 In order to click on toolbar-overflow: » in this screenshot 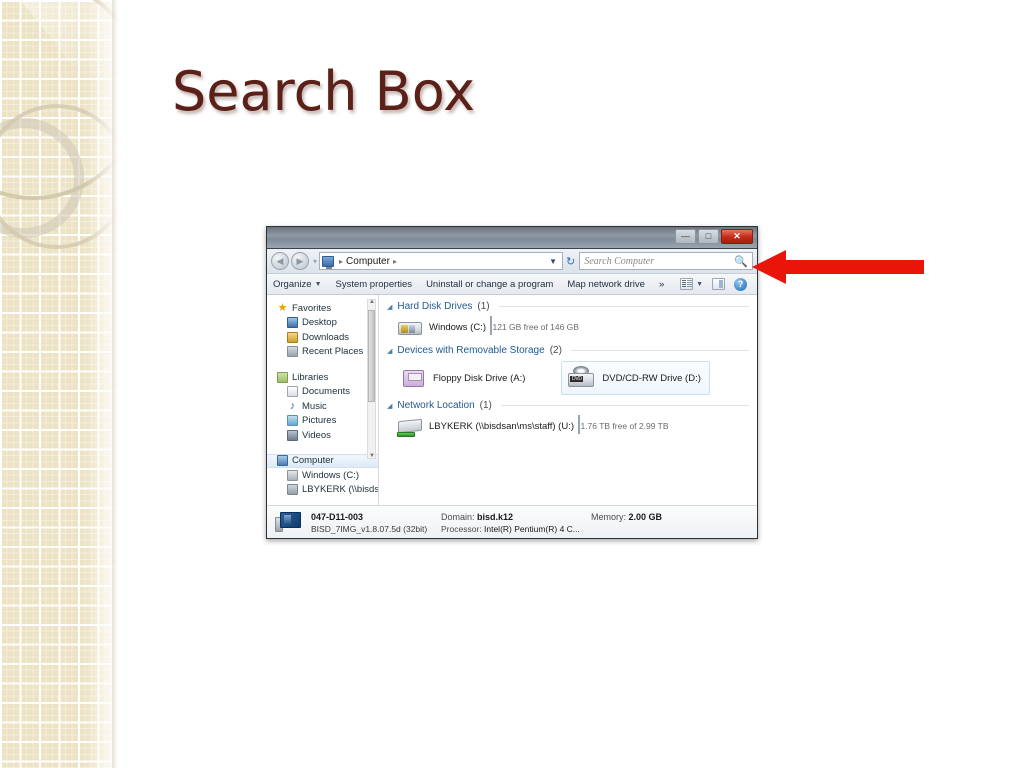, I will do `click(661, 284)`.